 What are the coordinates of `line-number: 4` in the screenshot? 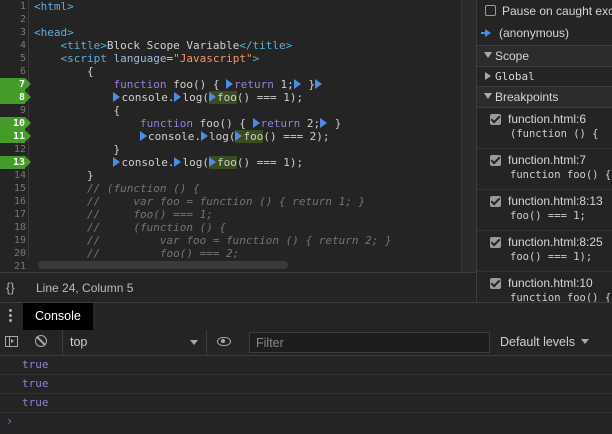 It's located at (13, 45).